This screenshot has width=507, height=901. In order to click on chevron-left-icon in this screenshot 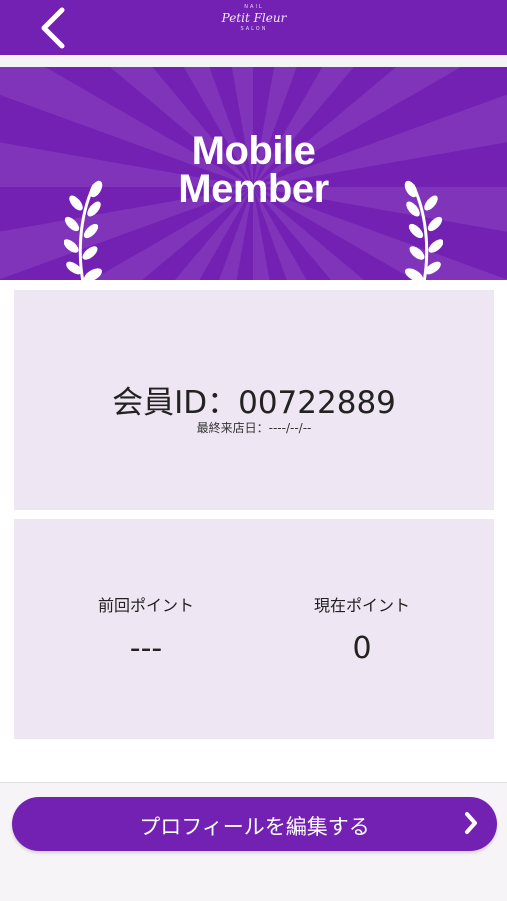, I will do `click(53, 28)`.